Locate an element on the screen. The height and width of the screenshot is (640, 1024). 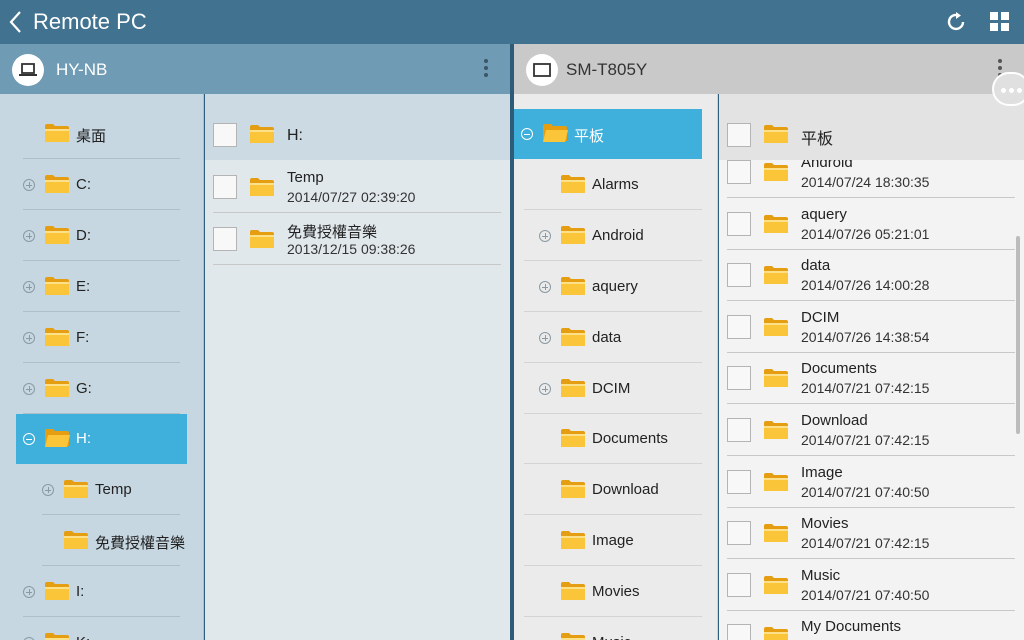
tree-item: F: is located at coordinates (101, 338).